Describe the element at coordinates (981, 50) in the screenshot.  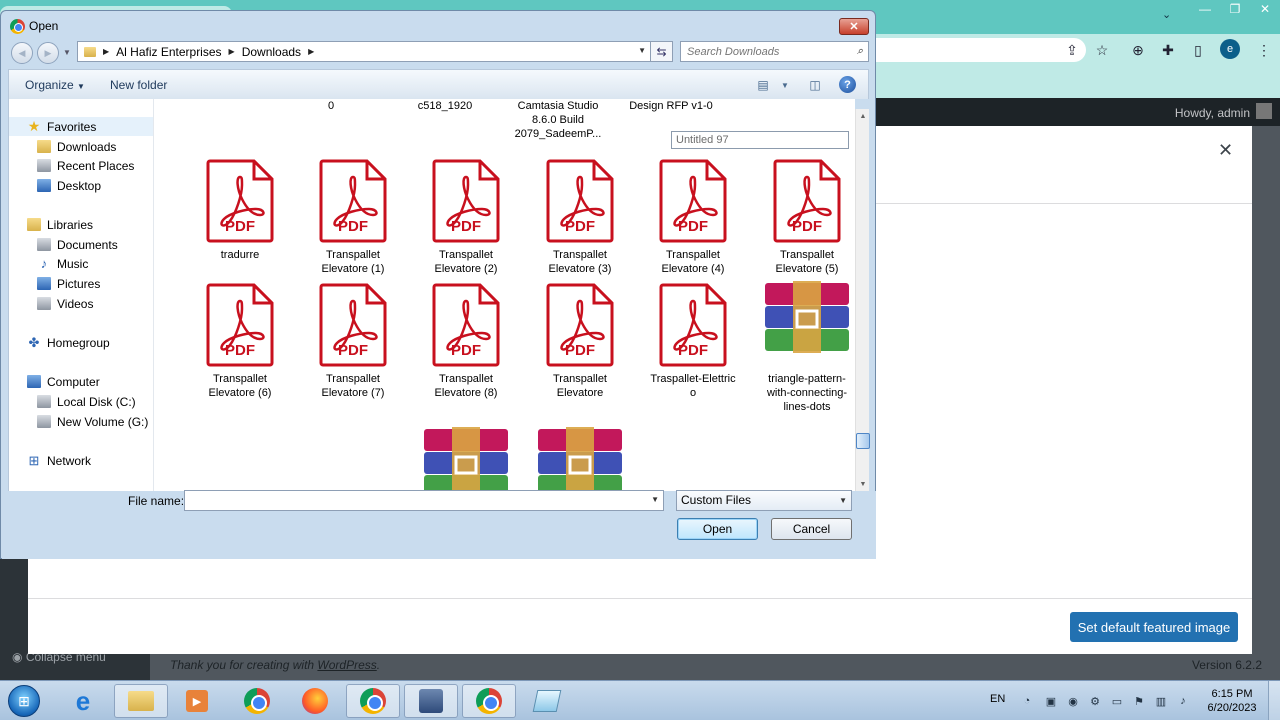
I see `address-bar` at that location.